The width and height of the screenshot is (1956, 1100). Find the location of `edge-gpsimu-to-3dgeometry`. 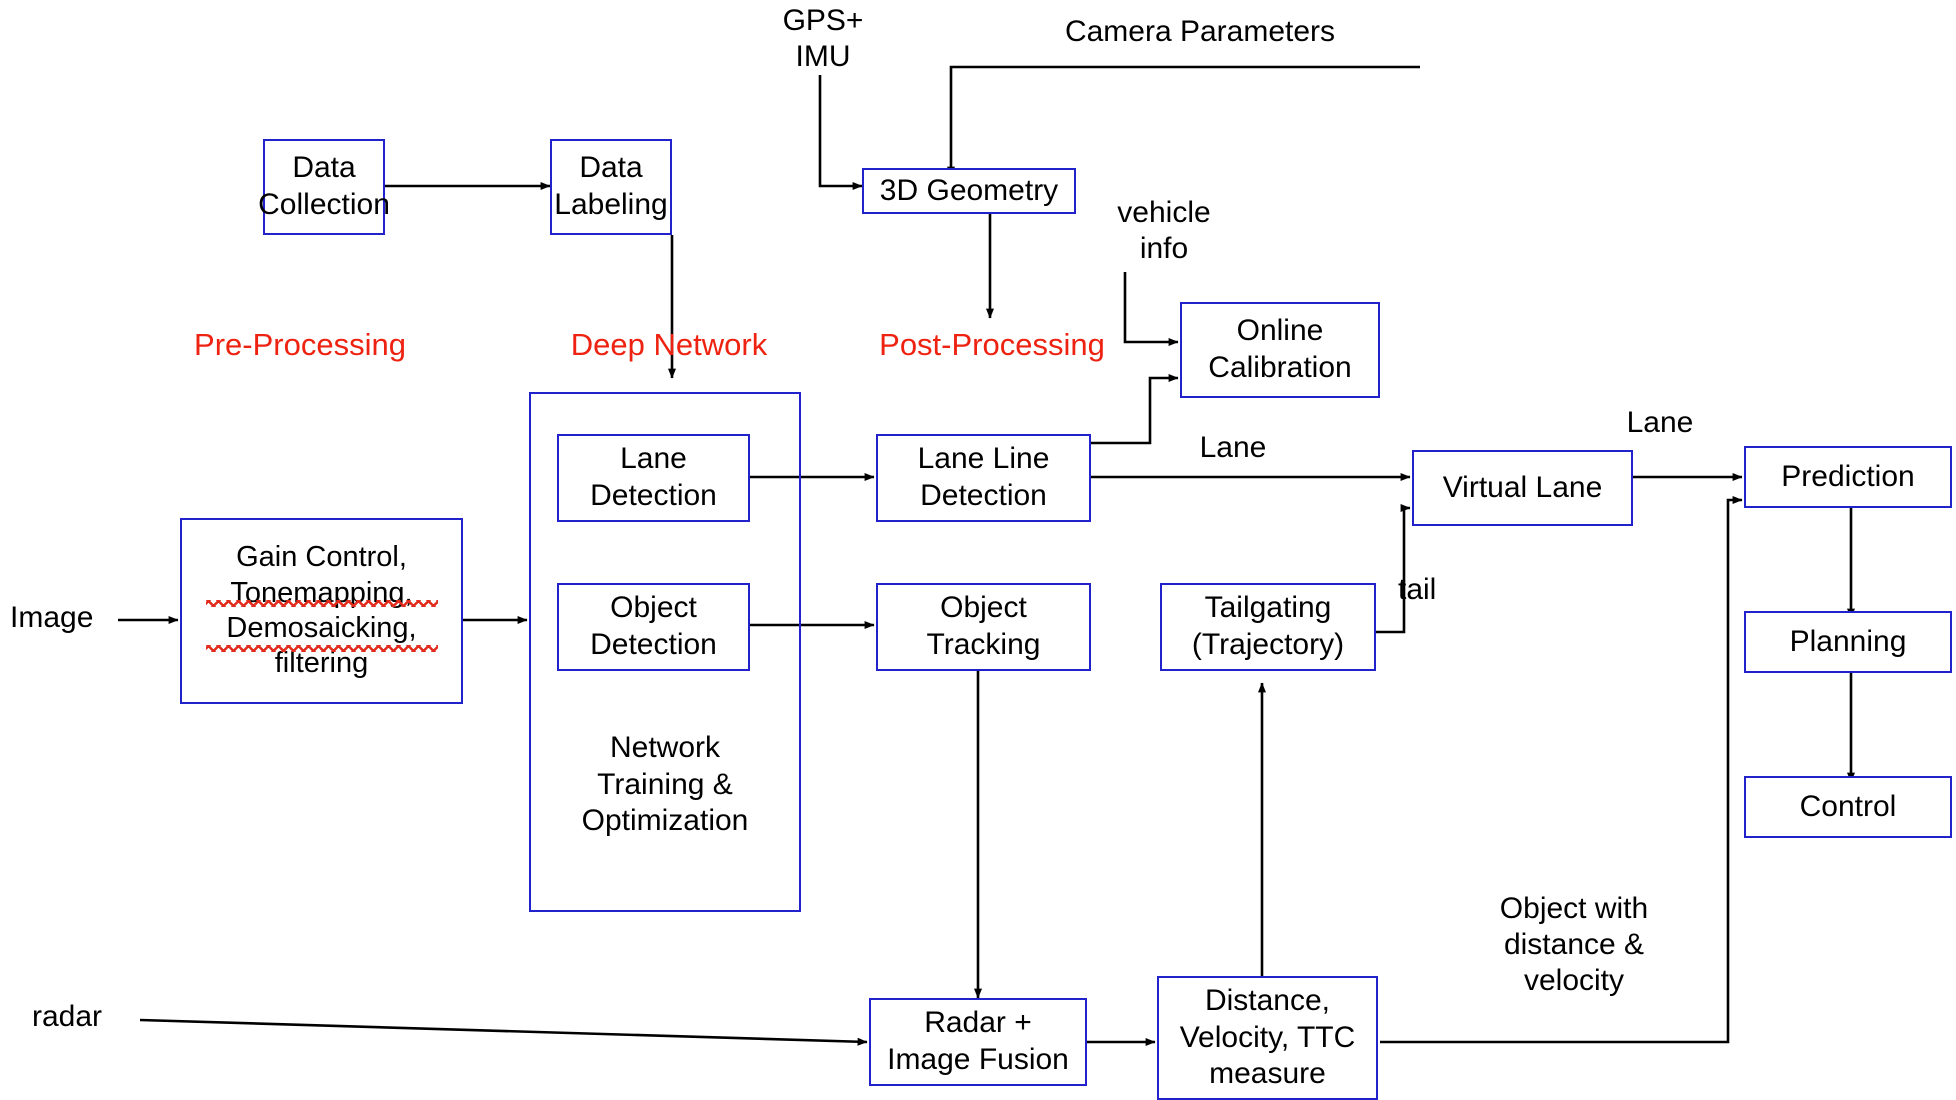

edge-gpsimu-to-3dgeometry is located at coordinates (840, 132).